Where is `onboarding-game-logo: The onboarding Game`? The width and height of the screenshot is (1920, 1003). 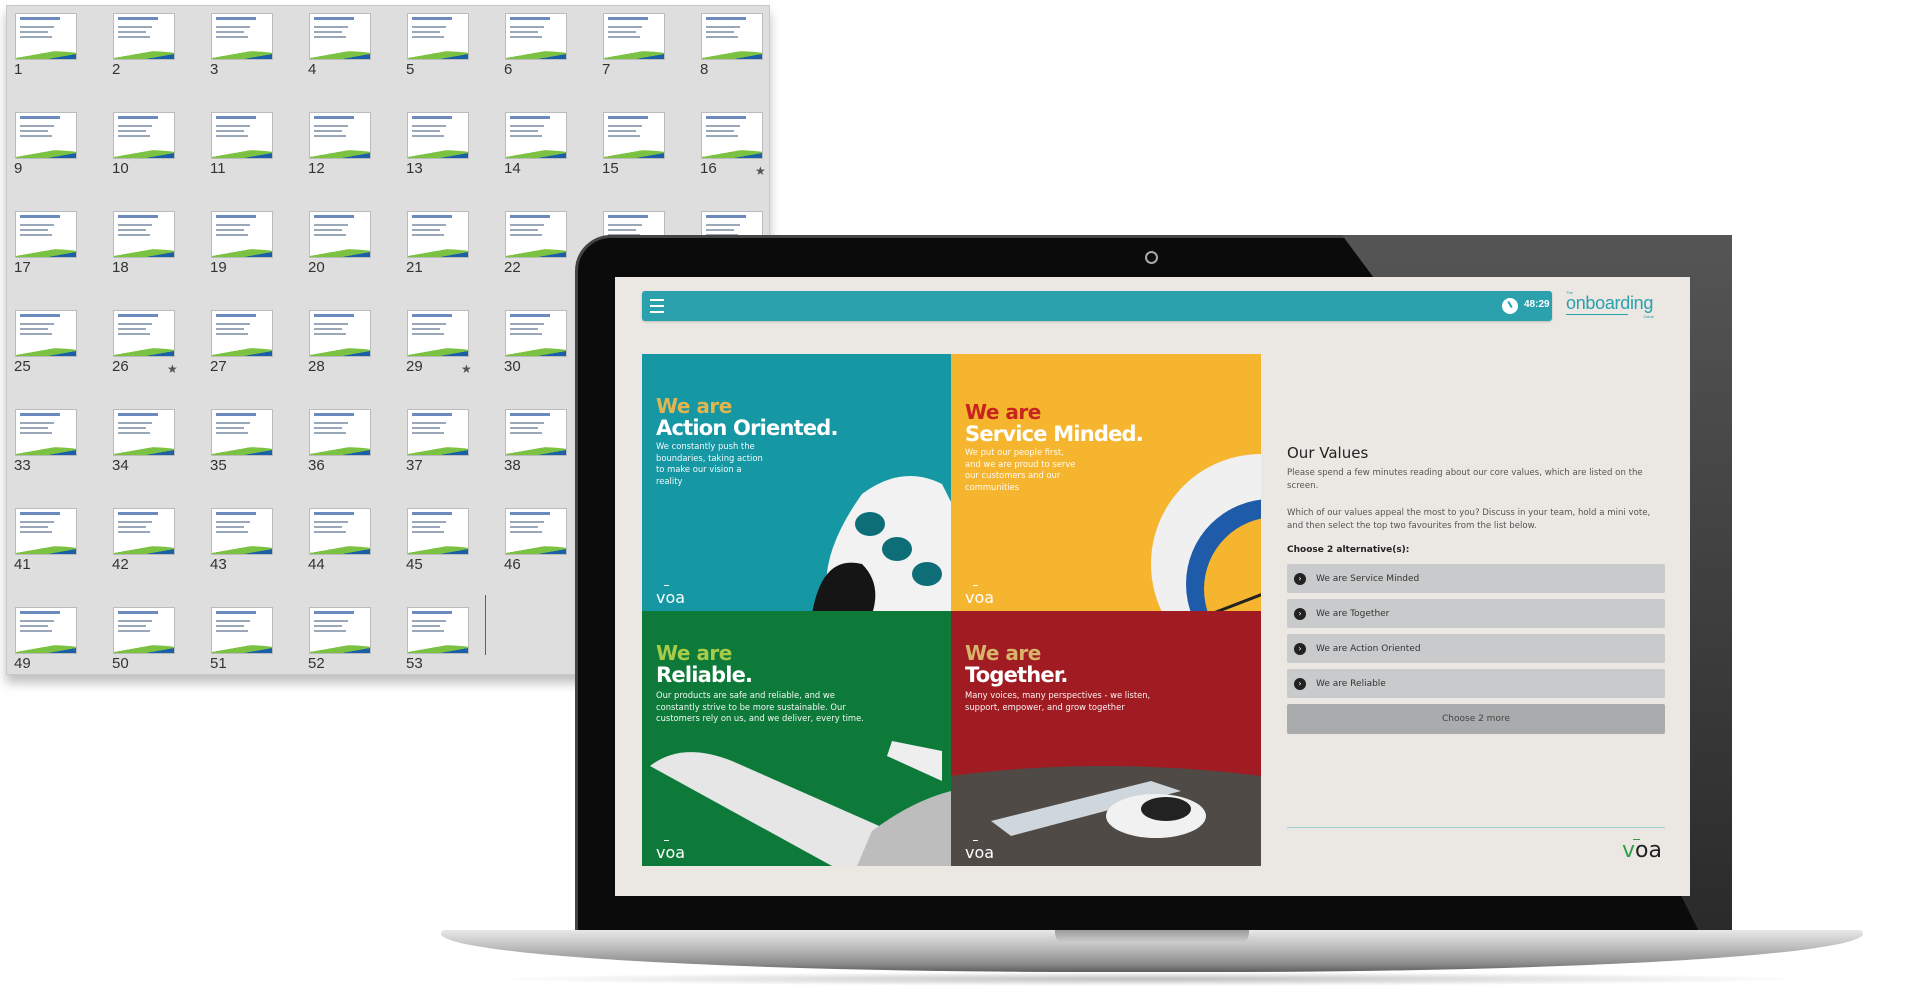
onboarding-game-logo: The onboarding Game is located at coordinates (1612, 305).